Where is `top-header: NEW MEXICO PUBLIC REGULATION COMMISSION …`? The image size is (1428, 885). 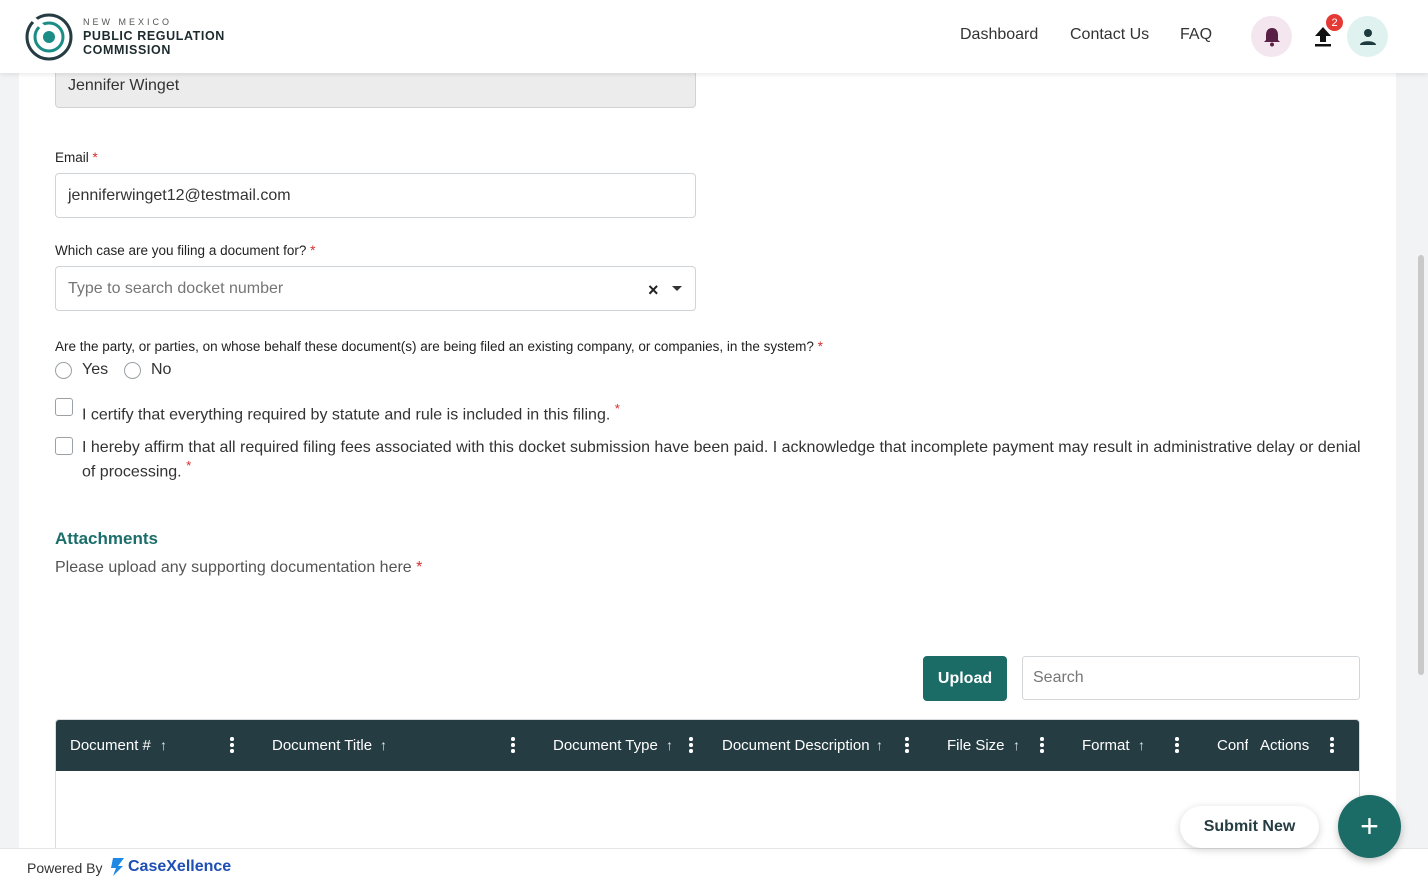 top-header: NEW MEXICO PUBLIC REGULATION COMMISSION … is located at coordinates (714, 36).